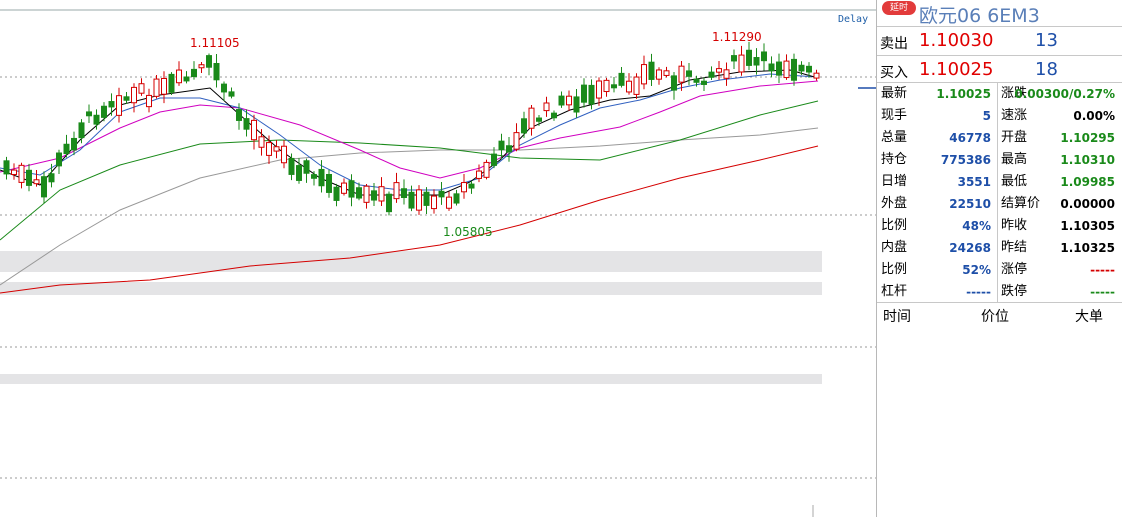 The image size is (1122, 517). Describe the element at coordinates (1046, 40) in the screenshot. I see `ask-volume: 13` at that location.